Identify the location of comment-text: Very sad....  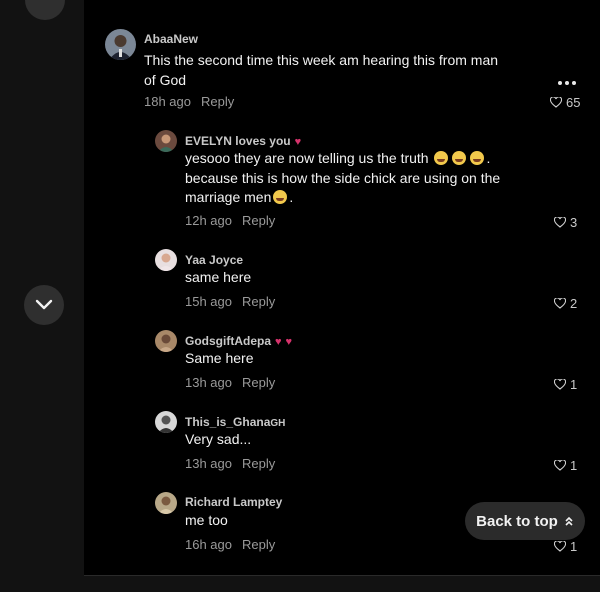
(218, 440).